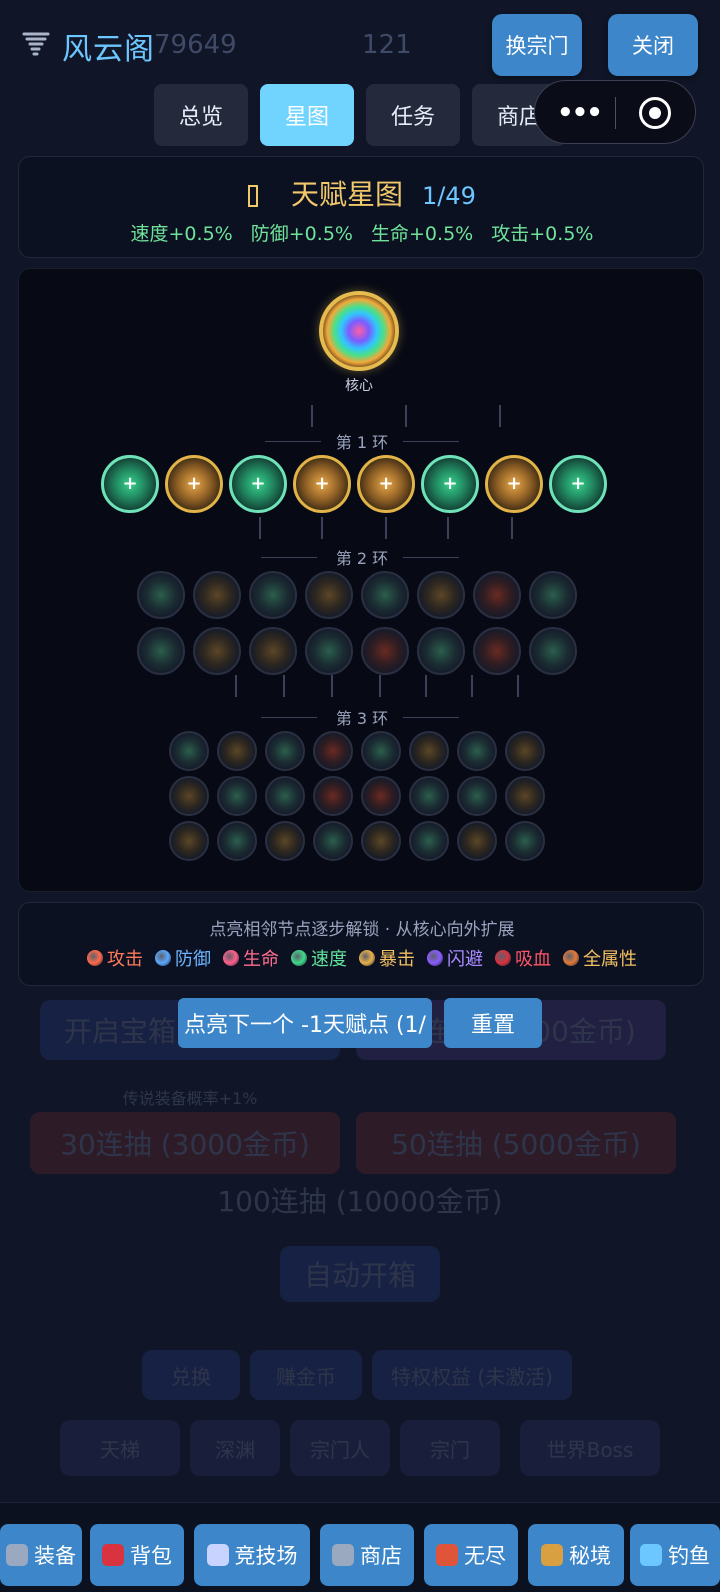 The height and width of the screenshot is (1592, 720). I want to click on nav-fishing: 钓鱼, so click(675, 1555).